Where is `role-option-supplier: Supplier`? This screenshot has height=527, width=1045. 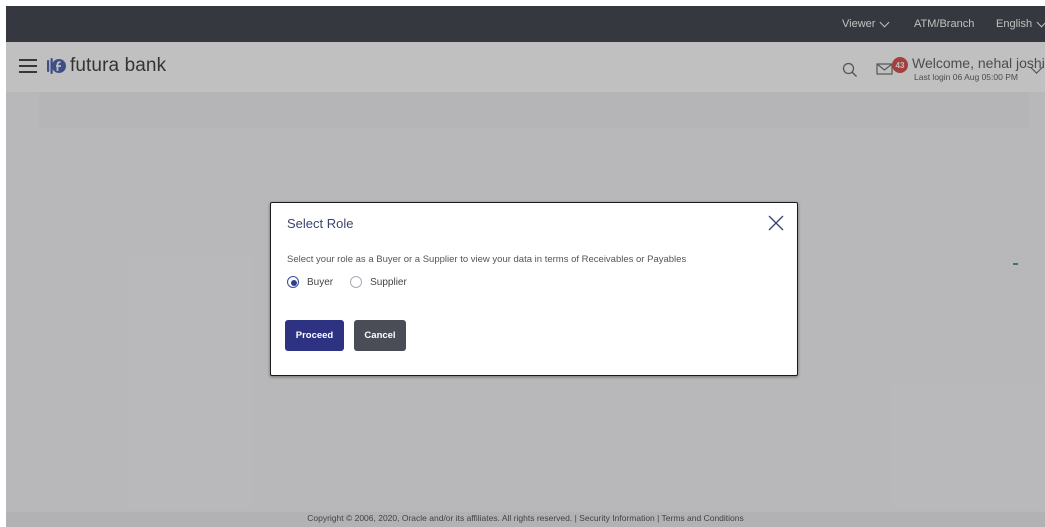
role-option-supplier: Supplier is located at coordinates (378, 282).